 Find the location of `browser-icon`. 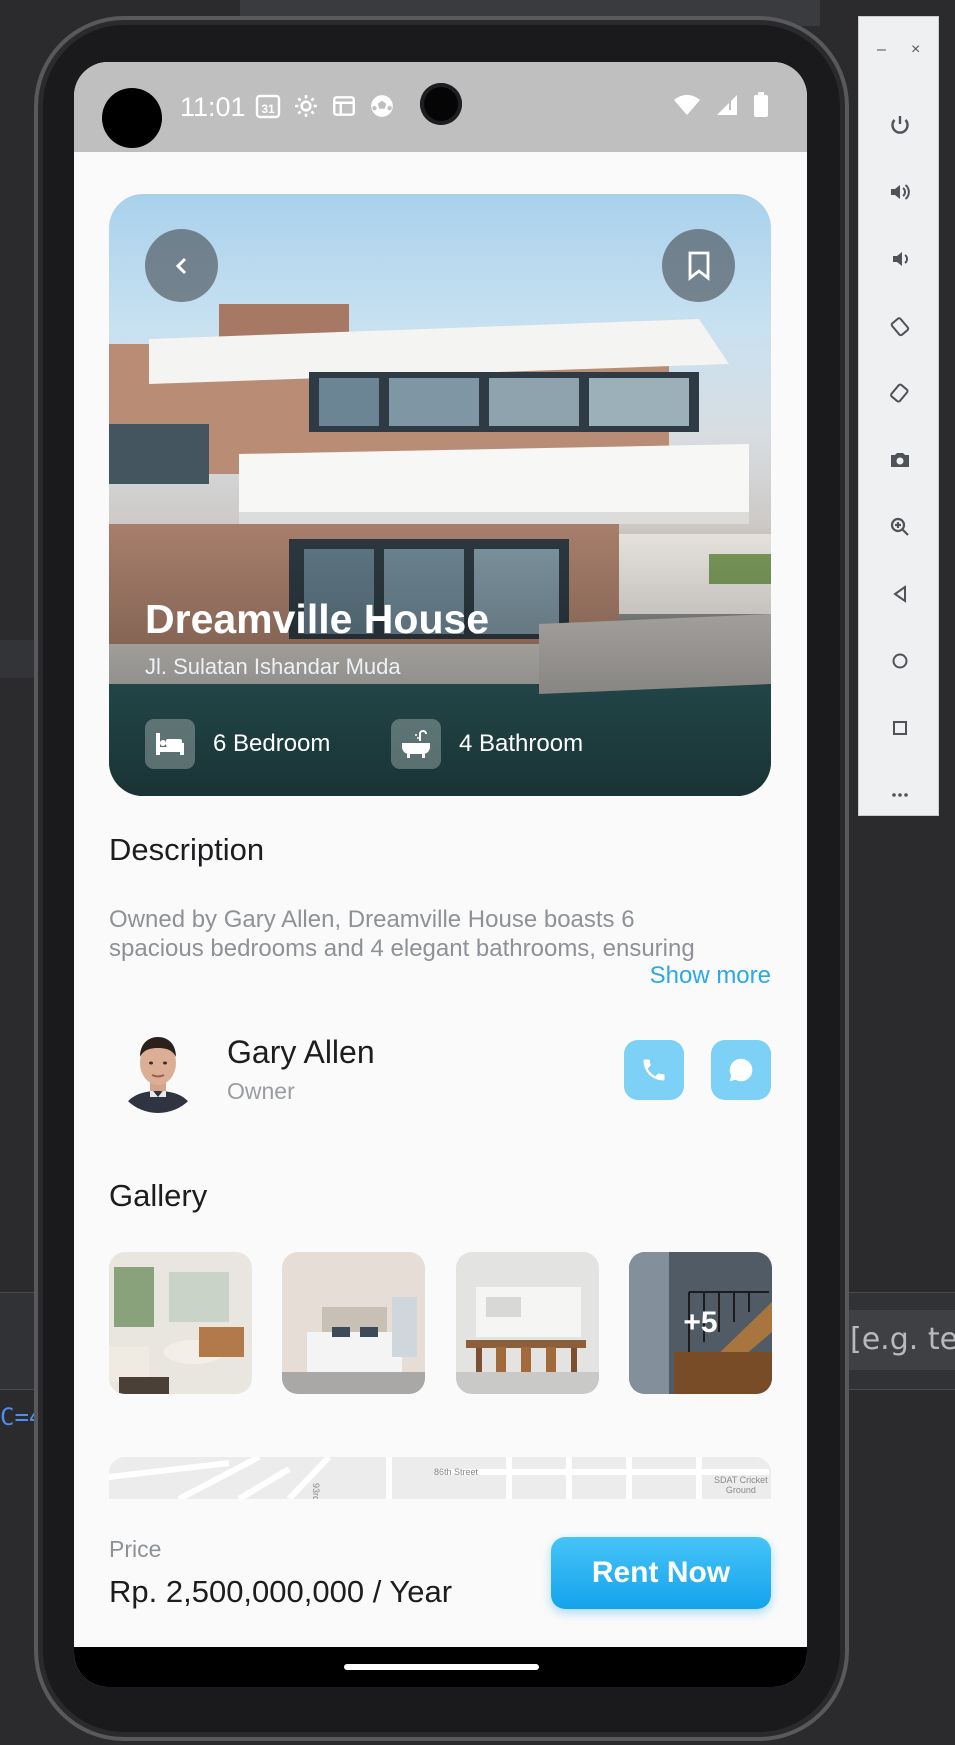

browser-icon is located at coordinates (344, 106).